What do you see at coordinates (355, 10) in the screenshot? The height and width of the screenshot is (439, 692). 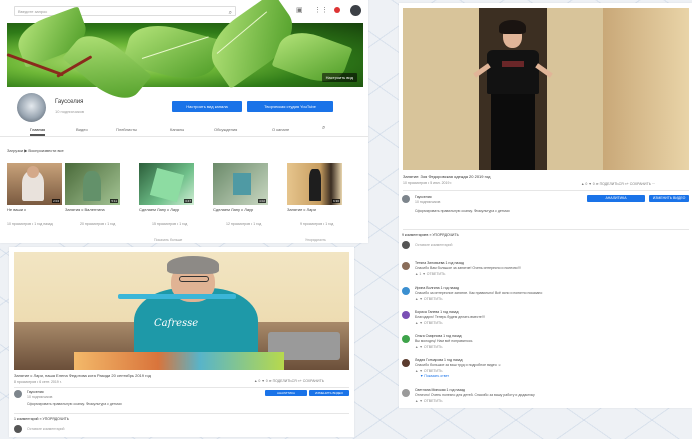 I see `account-avatar` at bounding box center [355, 10].